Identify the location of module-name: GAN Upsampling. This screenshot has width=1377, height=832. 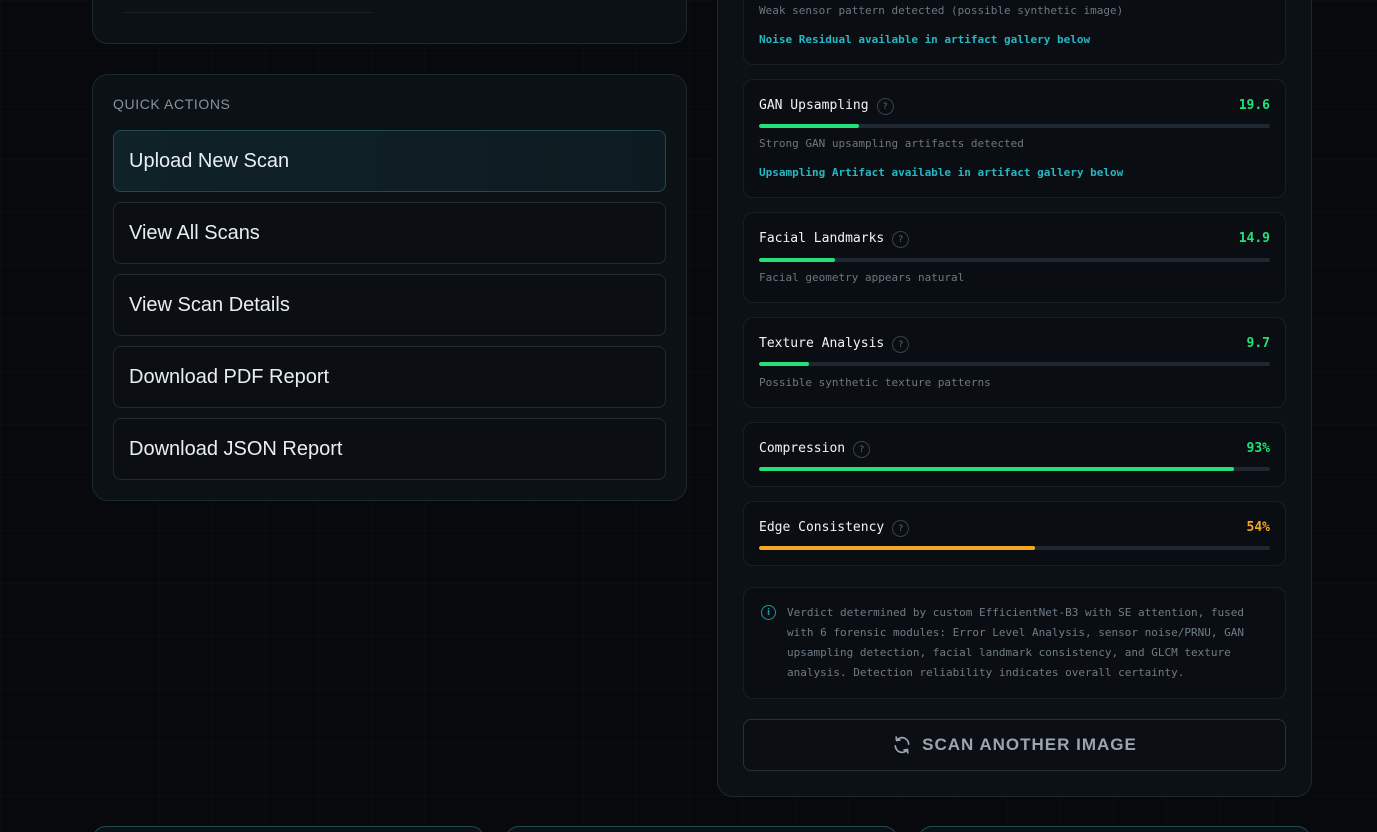
(814, 105).